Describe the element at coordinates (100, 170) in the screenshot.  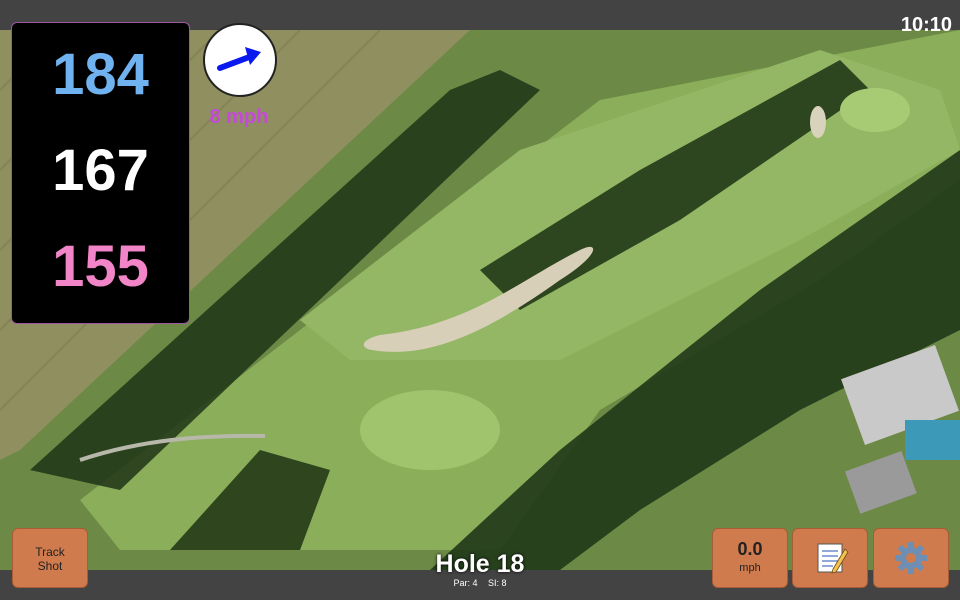
I see `distance-middle: 167` at that location.